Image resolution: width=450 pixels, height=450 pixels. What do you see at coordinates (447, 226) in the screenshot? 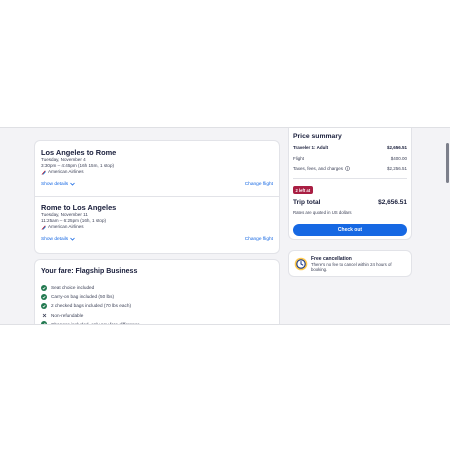
I see `page-scrollbar` at bounding box center [447, 226].